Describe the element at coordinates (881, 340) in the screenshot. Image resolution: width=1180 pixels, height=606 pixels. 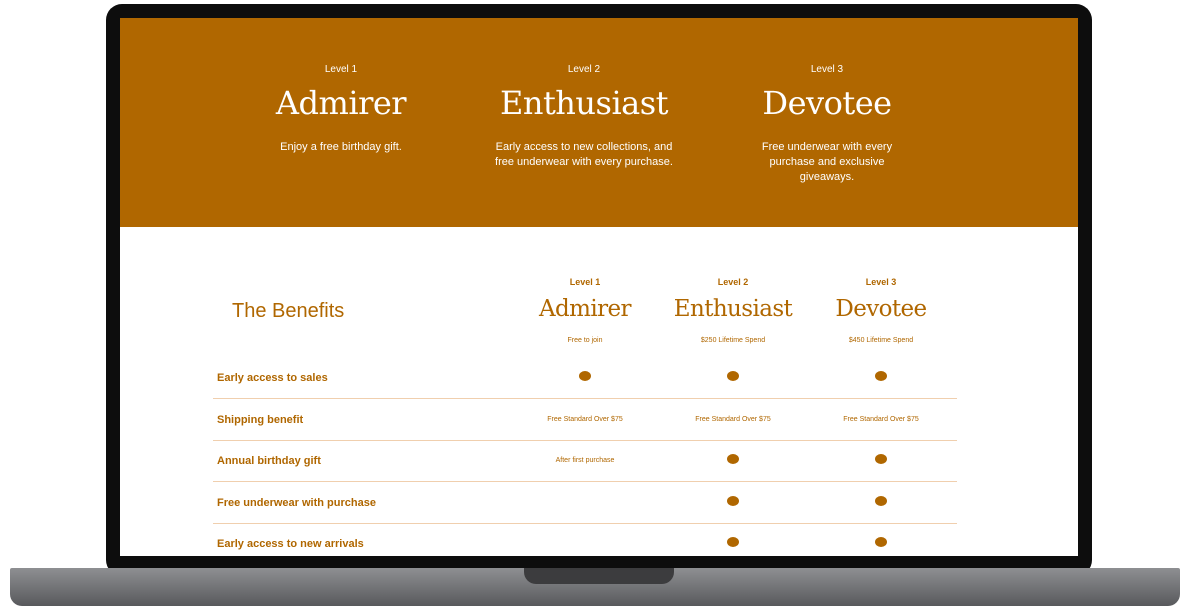
I see `column-spend: $450 Lifetime Spend` at that location.